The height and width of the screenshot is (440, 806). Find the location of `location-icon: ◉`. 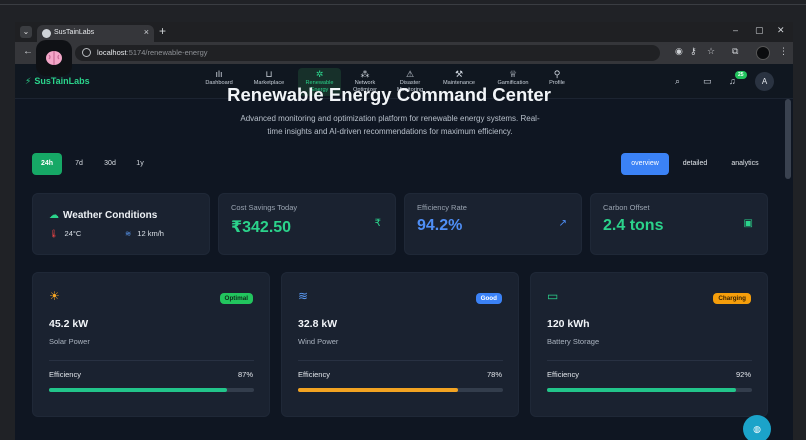

location-icon: ◉ is located at coordinates (679, 51).